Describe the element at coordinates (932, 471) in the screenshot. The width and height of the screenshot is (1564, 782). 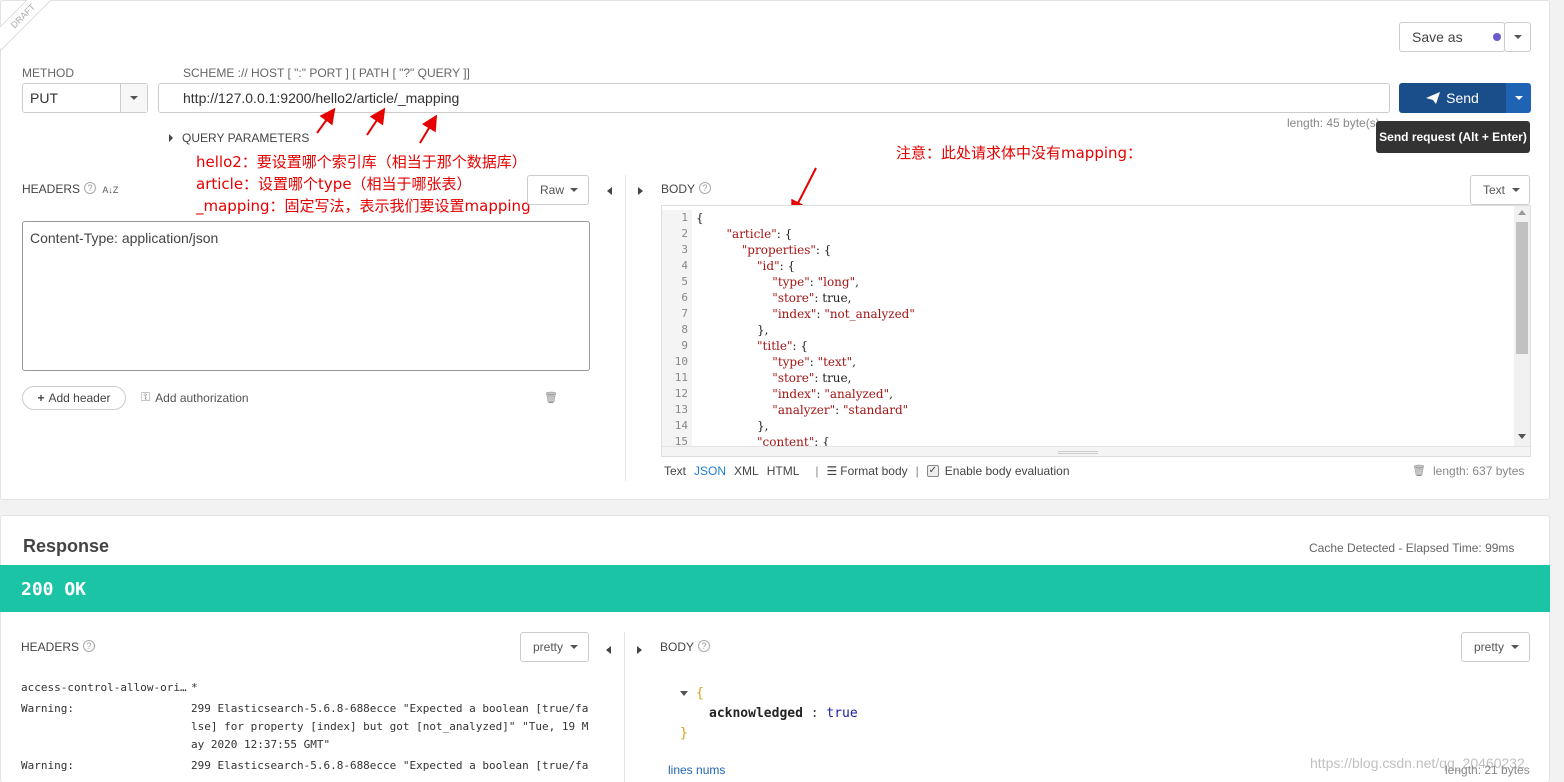
I see `enable-eval-checkbox: ✓` at that location.